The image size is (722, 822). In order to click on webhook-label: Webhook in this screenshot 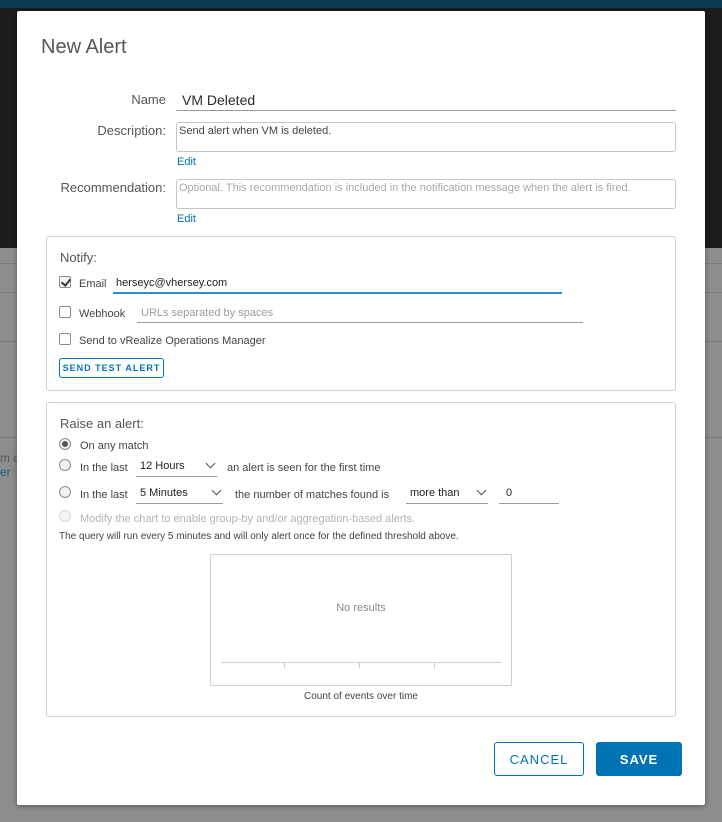, I will do `click(102, 314)`.